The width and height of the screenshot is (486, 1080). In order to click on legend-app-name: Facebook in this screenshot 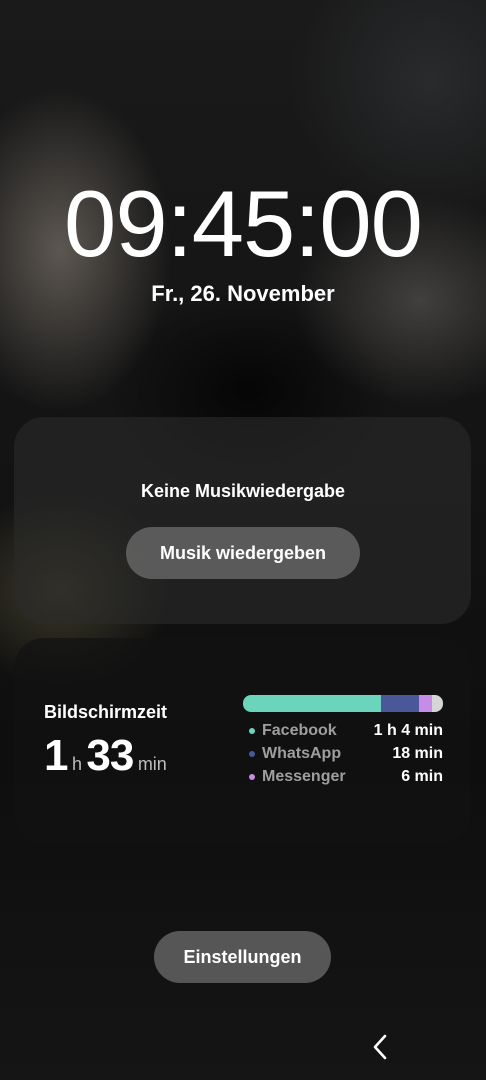, I will do `click(299, 730)`.